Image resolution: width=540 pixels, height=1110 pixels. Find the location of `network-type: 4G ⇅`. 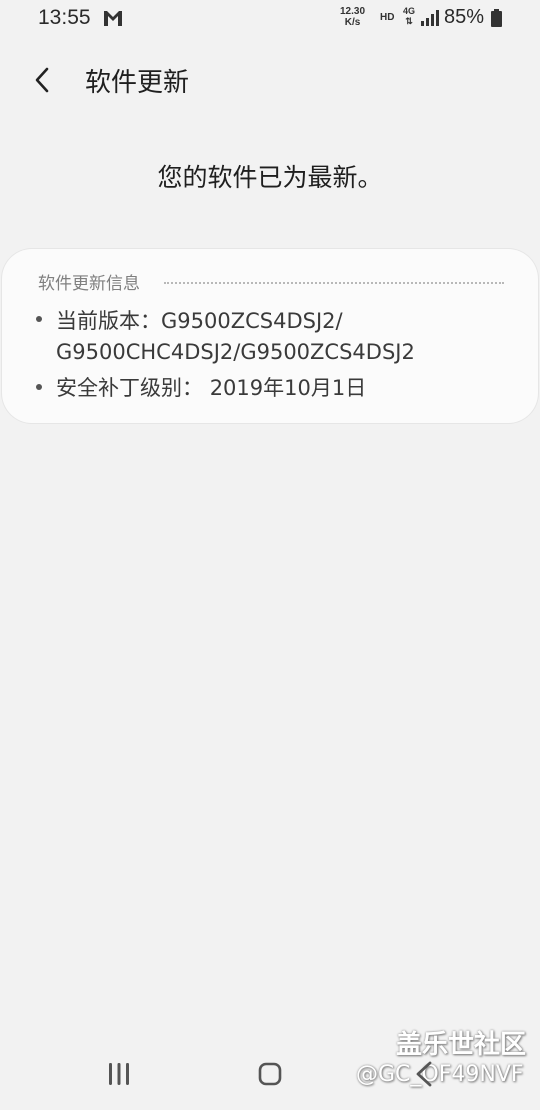

network-type: 4G ⇅ is located at coordinates (409, 16).